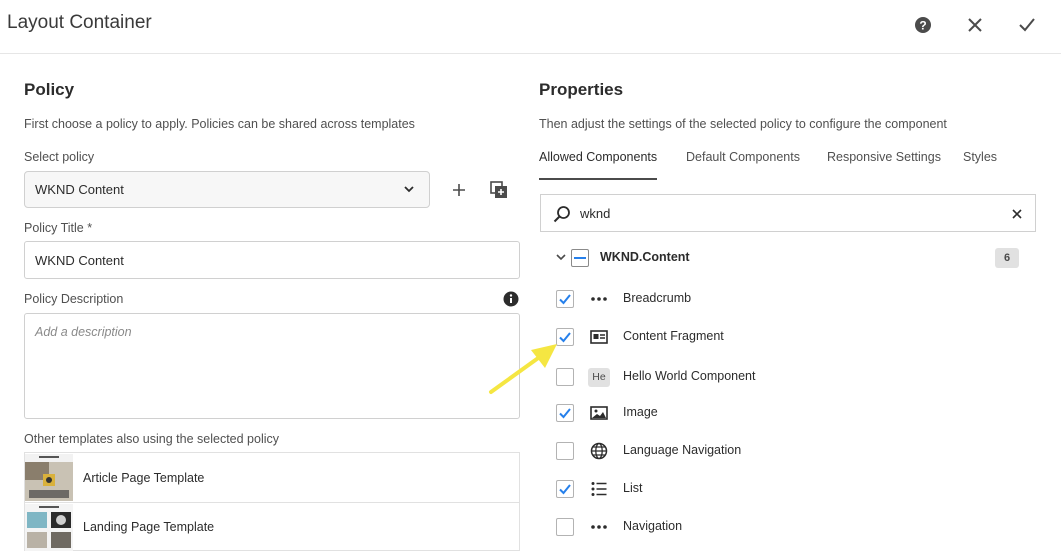  I want to click on checkmark-icon, so click(1027, 25).